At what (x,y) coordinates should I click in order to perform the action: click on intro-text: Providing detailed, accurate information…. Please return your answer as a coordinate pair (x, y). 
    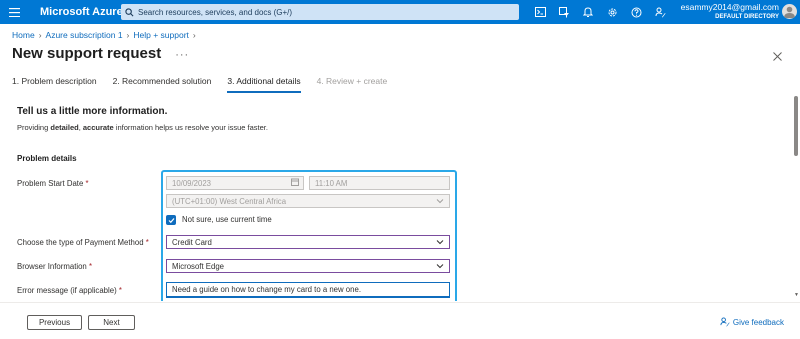
    Looking at the image, I should click on (142, 127).